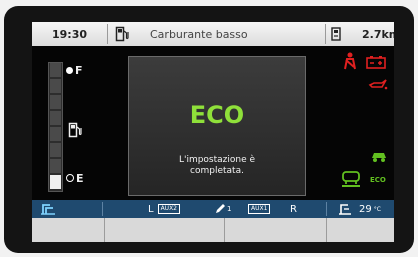 The image size is (418, 257). Describe the element at coordinates (293, 209) in the screenshot. I see `right-selector: R` at that location.